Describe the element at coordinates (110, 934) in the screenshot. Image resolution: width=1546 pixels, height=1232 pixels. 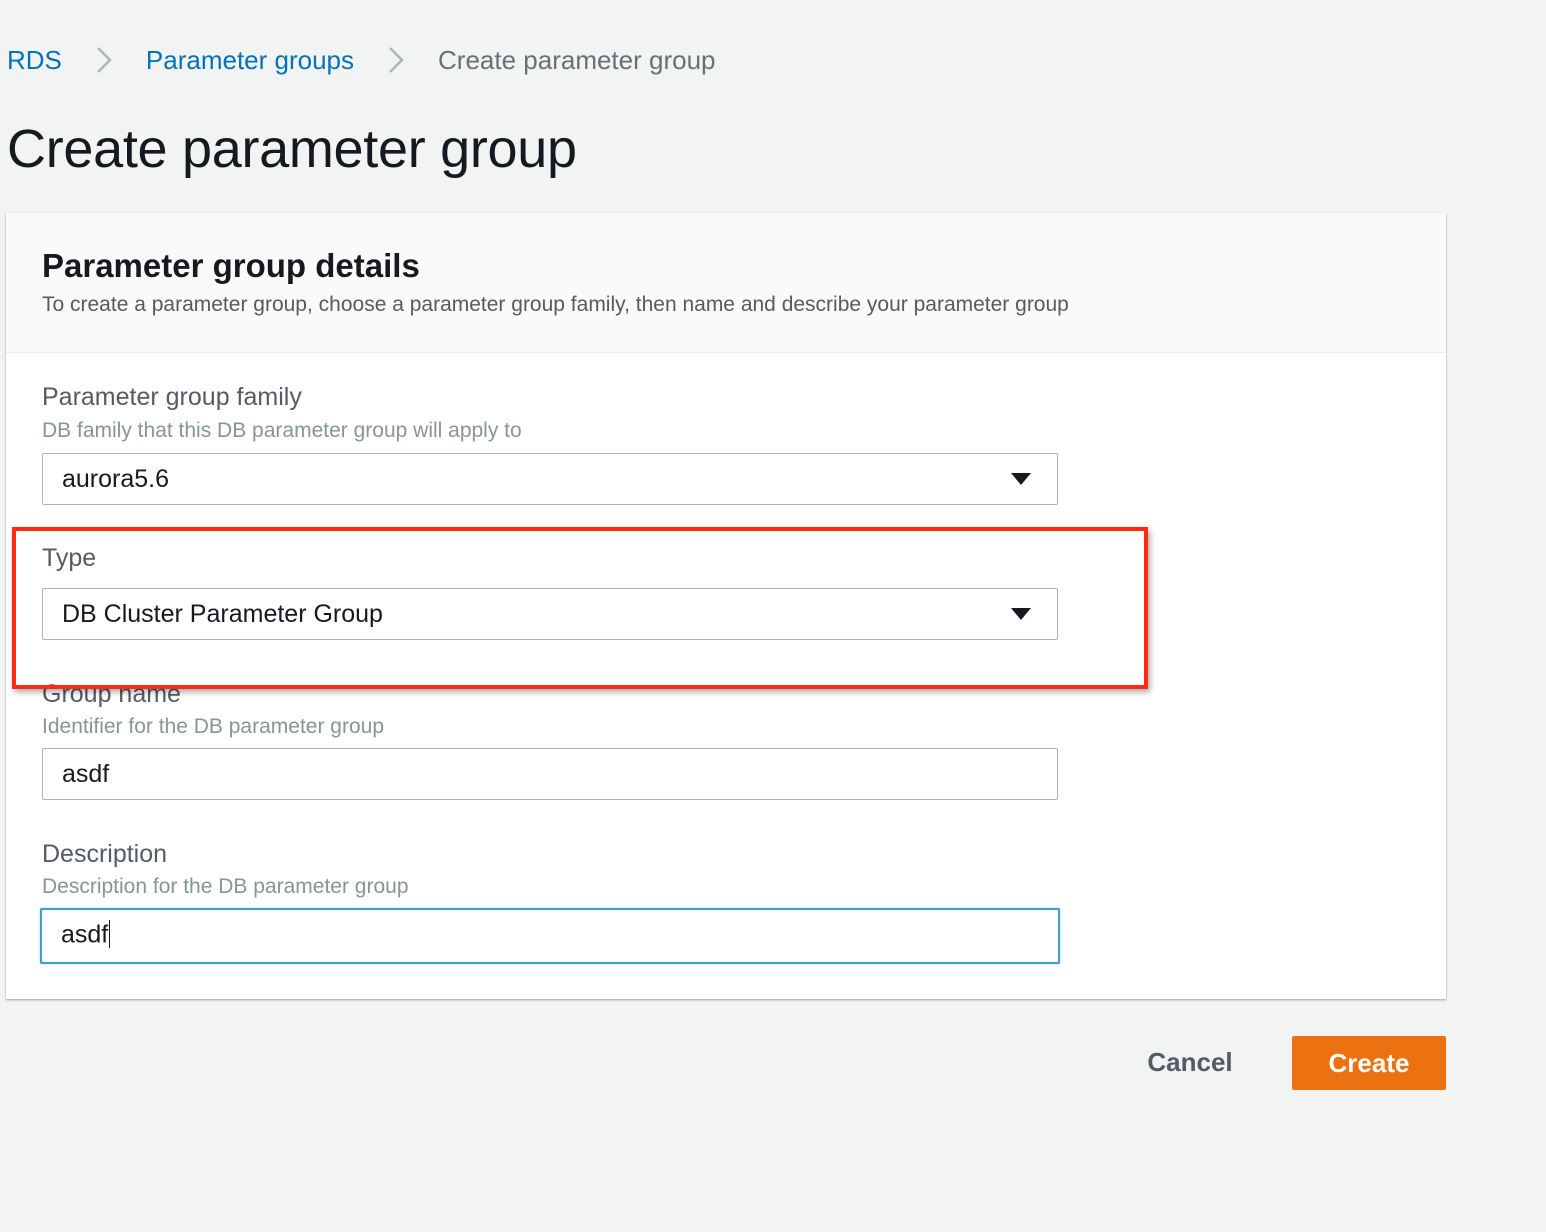
I see `text-cursor` at that location.